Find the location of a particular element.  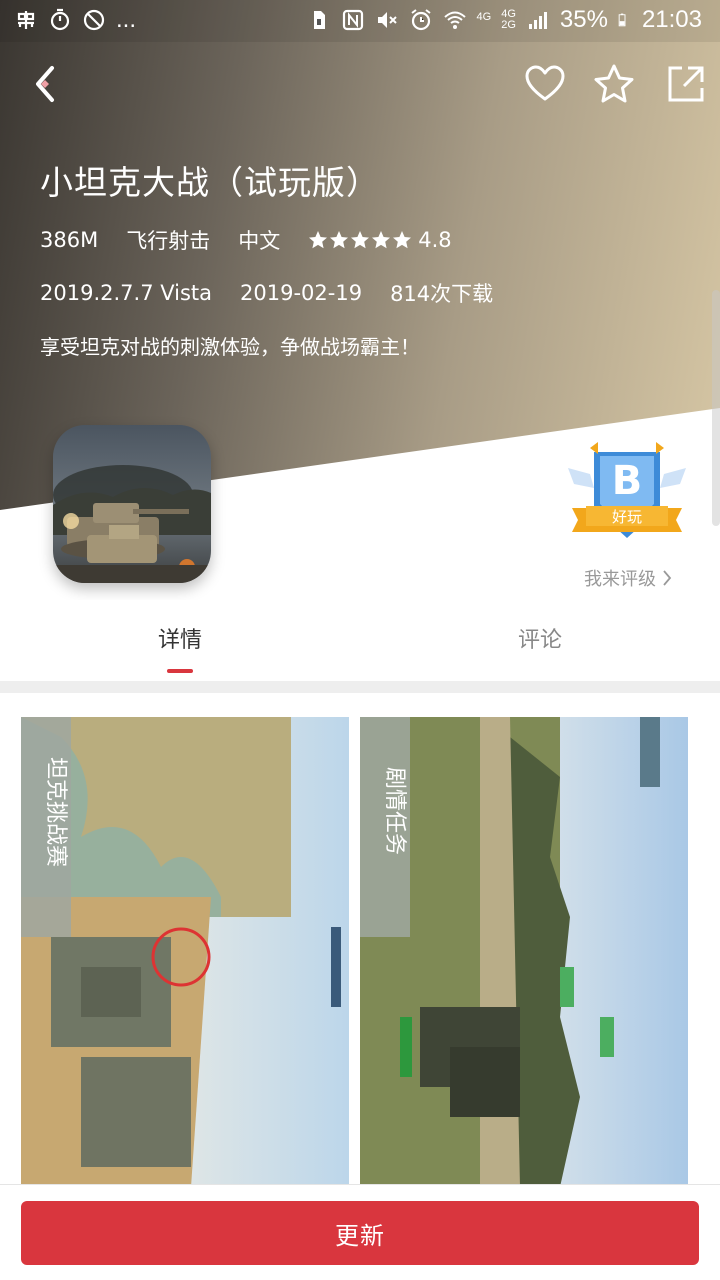

update-button: 更新 is located at coordinates (360, 1233).